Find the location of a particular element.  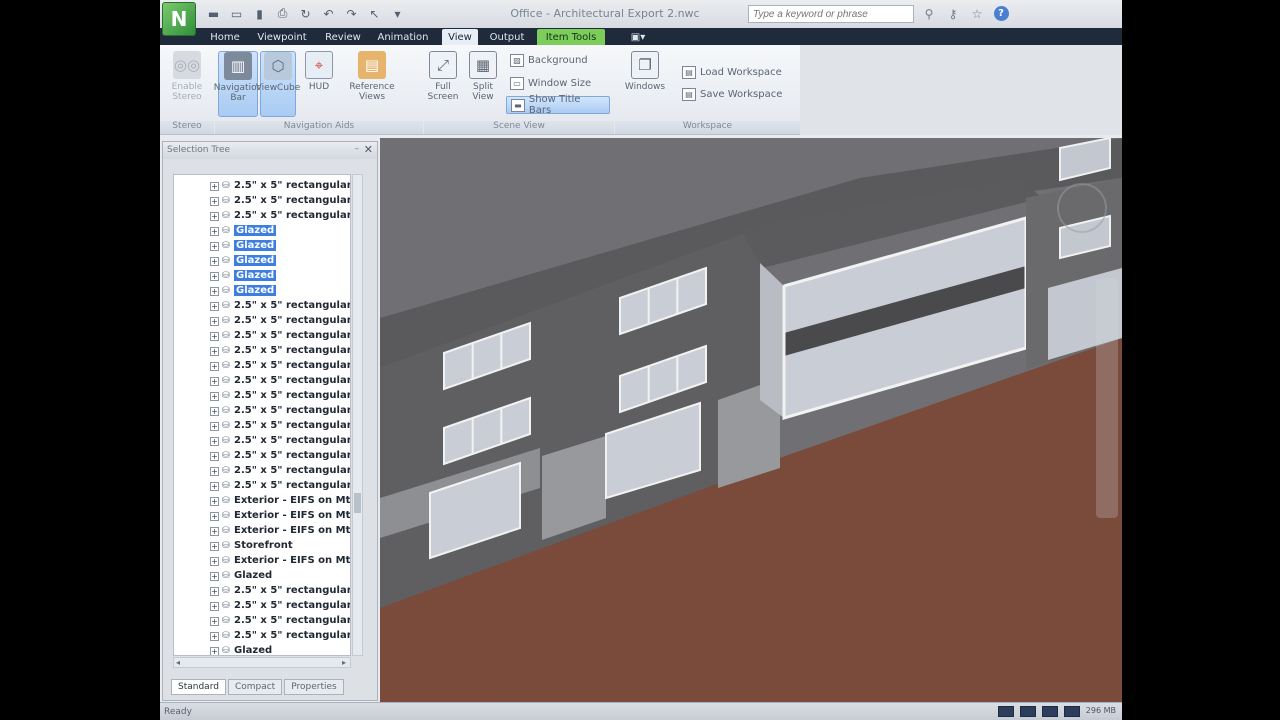

tab-compact: Compact is located at coordinates (255, 687).